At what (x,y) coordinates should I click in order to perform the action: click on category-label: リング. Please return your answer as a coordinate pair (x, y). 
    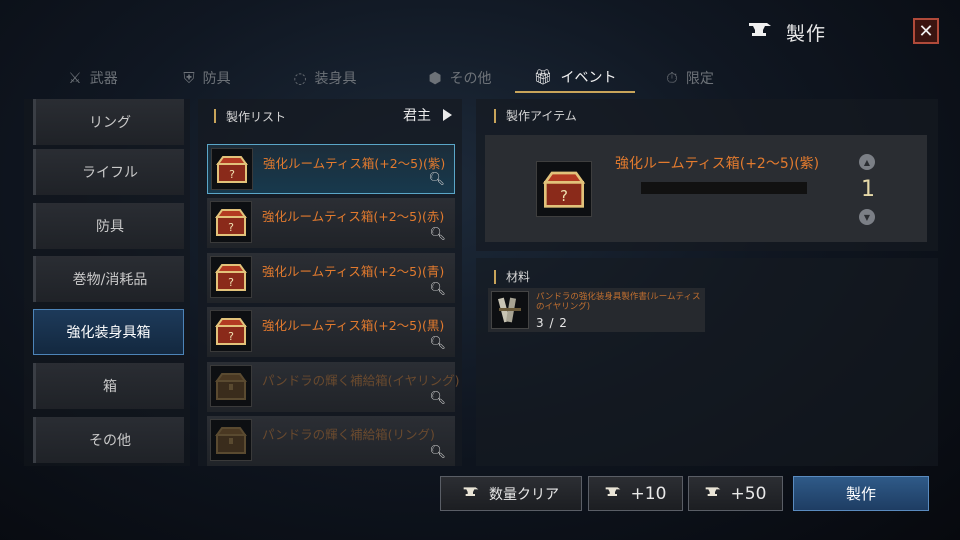
    Looking at the image, I should click on (110, 123).